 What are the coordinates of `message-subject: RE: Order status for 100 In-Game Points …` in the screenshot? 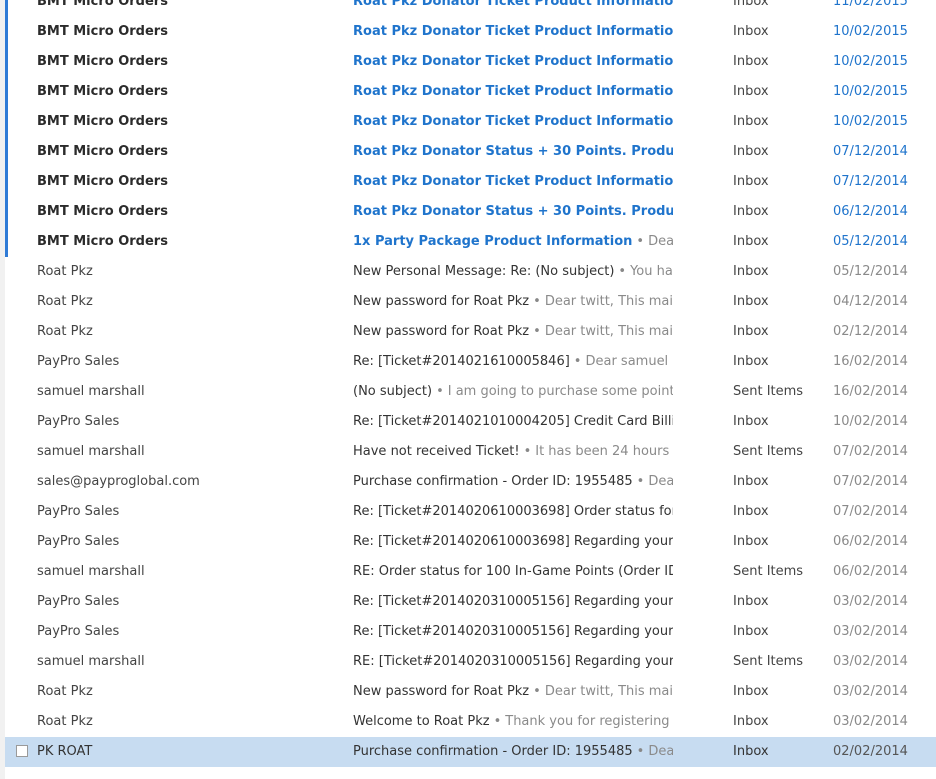 It's located at (513, 571).